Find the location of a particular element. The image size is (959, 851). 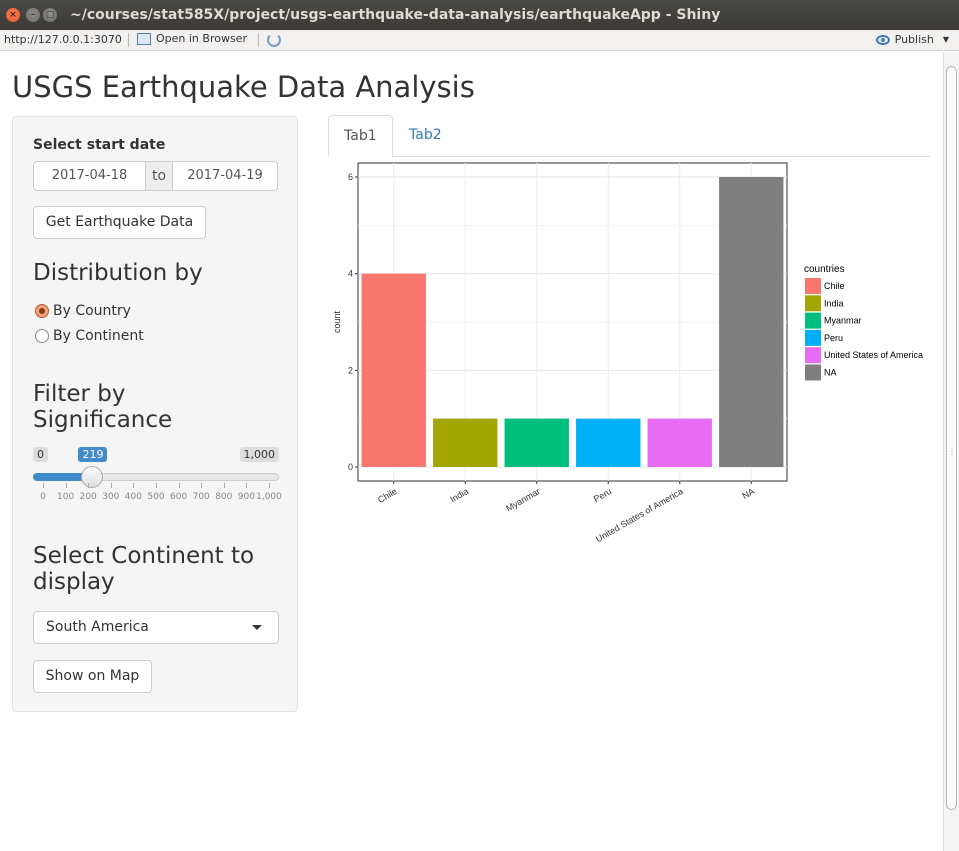

slider-tick-label: 800 is located at coordinates (224, 497).